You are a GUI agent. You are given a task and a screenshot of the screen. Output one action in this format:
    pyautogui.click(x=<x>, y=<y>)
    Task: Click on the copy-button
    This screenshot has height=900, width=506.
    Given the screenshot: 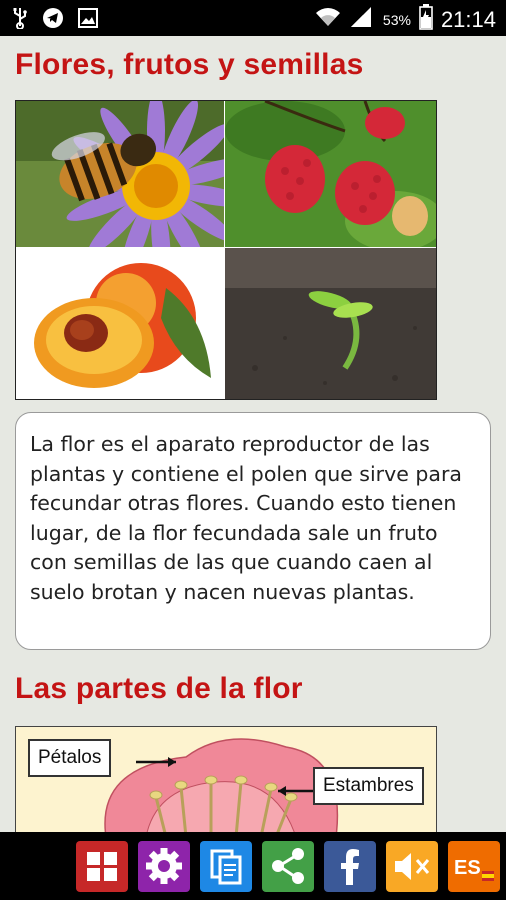 What is the action you would take?
    pyautogui.click(x=226, y=866)
    